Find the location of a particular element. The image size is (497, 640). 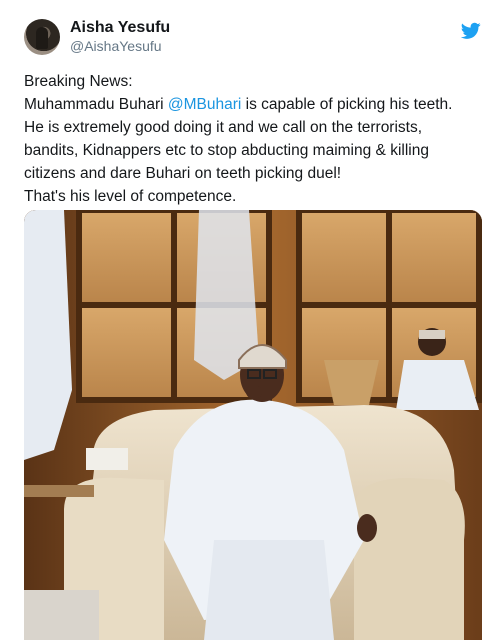

avatar is located at coordinates (42, 36).